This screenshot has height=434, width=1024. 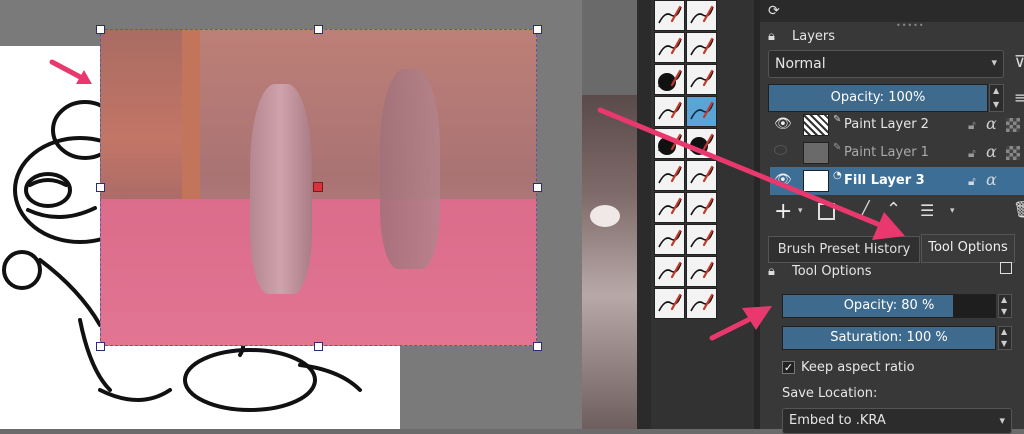 I want to click on transform-handle-bottom-left, so click(x=100, y=346).